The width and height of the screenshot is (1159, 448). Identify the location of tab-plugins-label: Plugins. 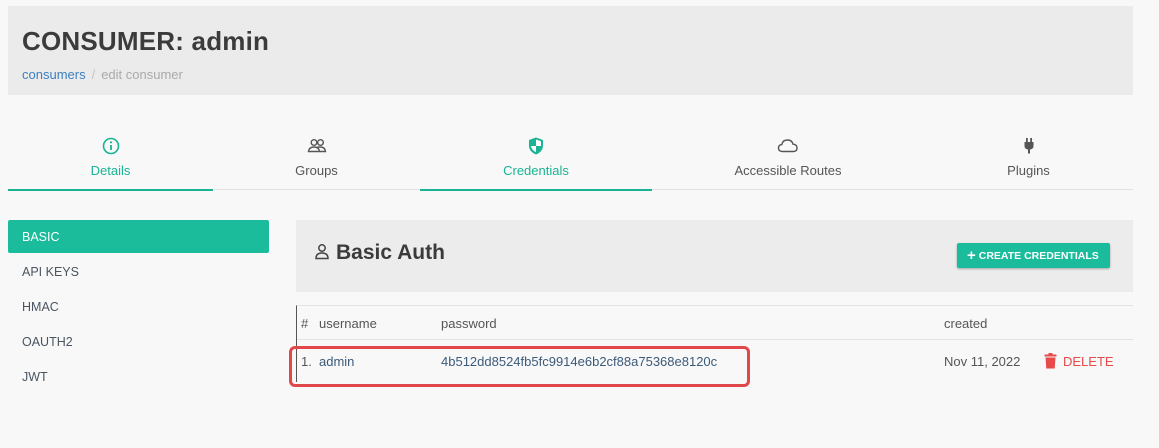
(1028, 170).